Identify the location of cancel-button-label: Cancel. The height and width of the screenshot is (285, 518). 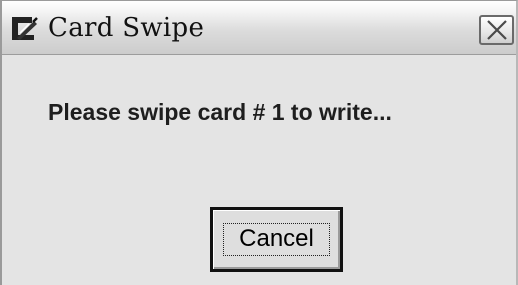
(276, 238).